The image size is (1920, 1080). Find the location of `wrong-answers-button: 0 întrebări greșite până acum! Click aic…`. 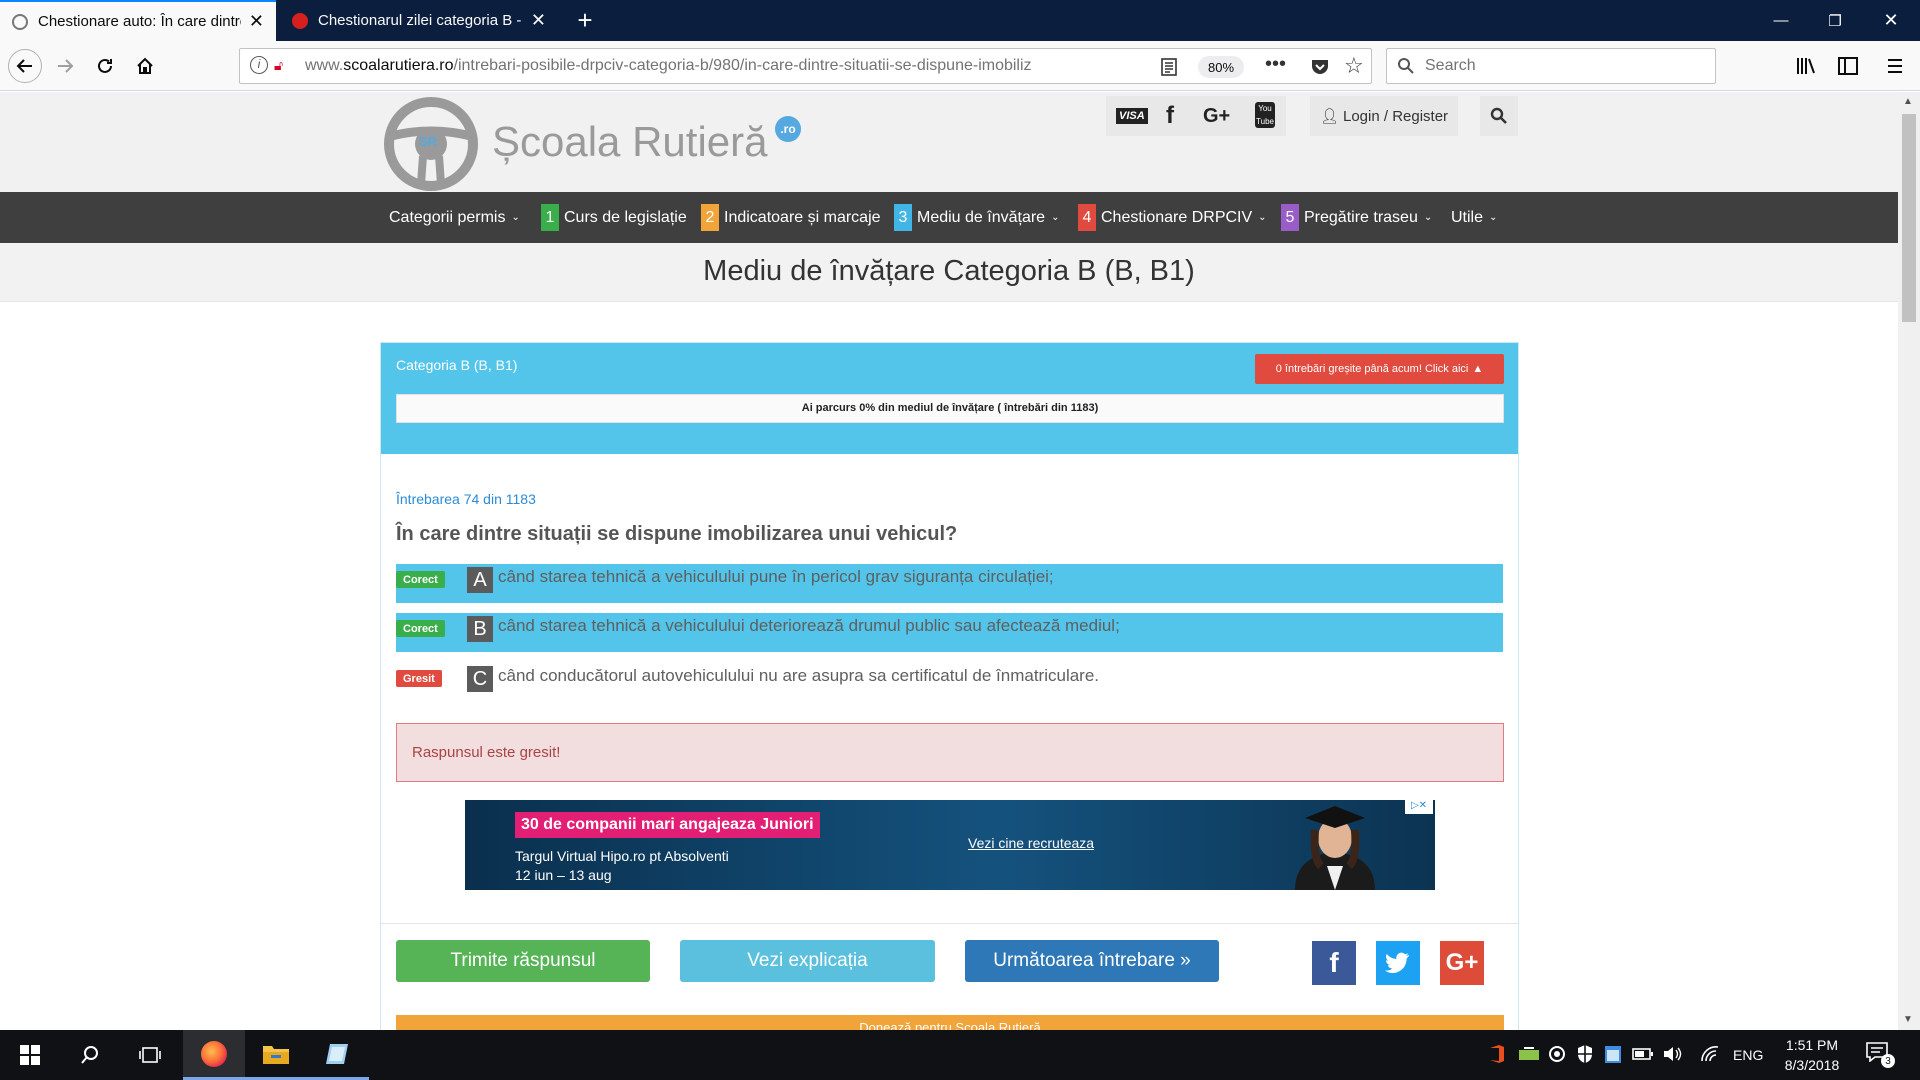

wrong-answers-button: 0 întrebări greșite până acum! Click aic… is located at coordinates (1379, 369).